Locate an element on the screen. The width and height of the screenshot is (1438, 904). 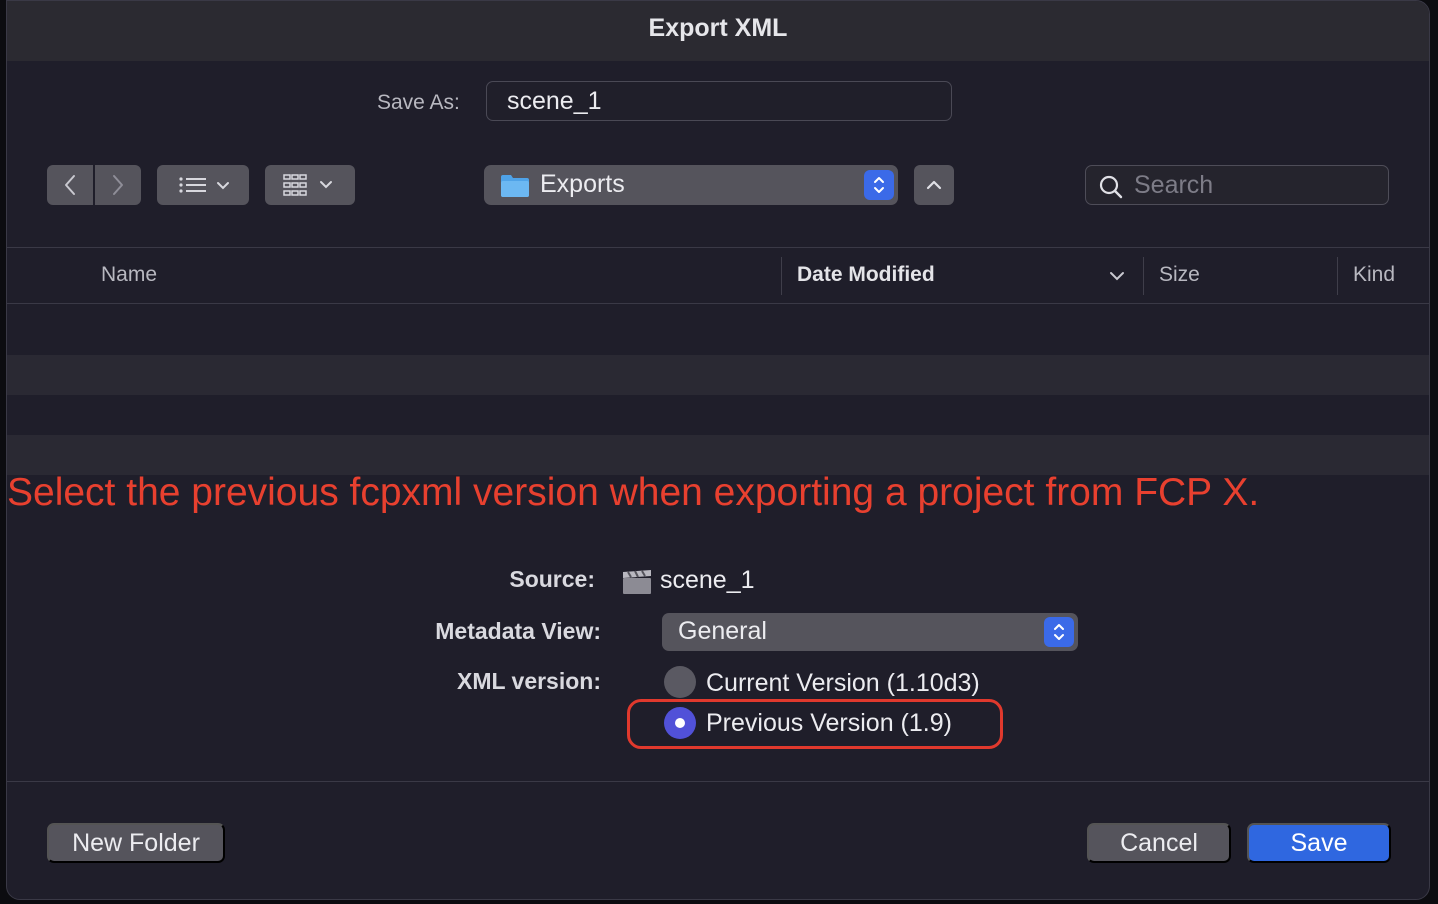
save-as-label: Save As: is located at coordinates (418, 102).